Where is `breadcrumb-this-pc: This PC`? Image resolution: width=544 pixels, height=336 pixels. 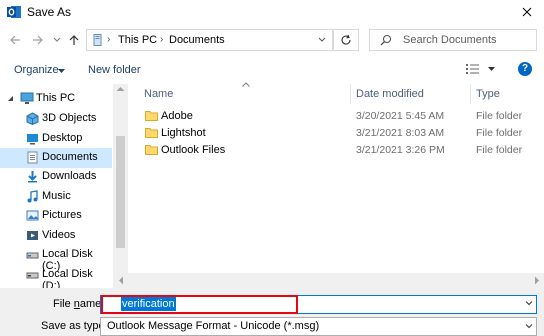
breadcrumb-this-pc: This PC is located at coordinates (137, 40).